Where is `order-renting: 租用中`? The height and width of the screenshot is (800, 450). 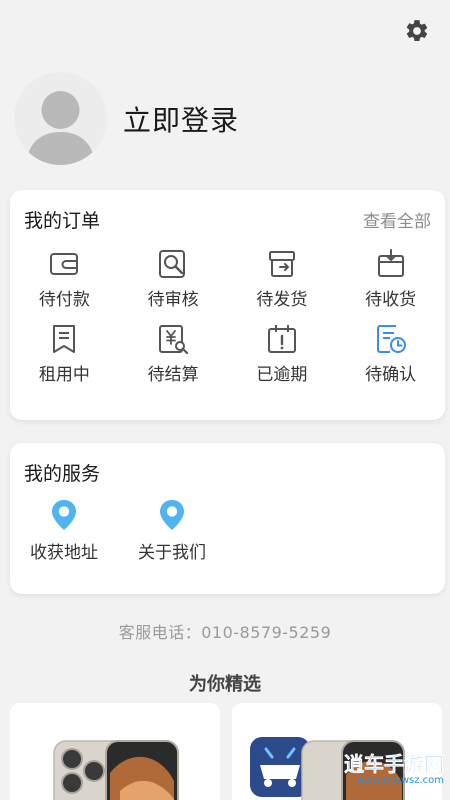
order-renting: 租用中 is located at coordinates (64, 355).